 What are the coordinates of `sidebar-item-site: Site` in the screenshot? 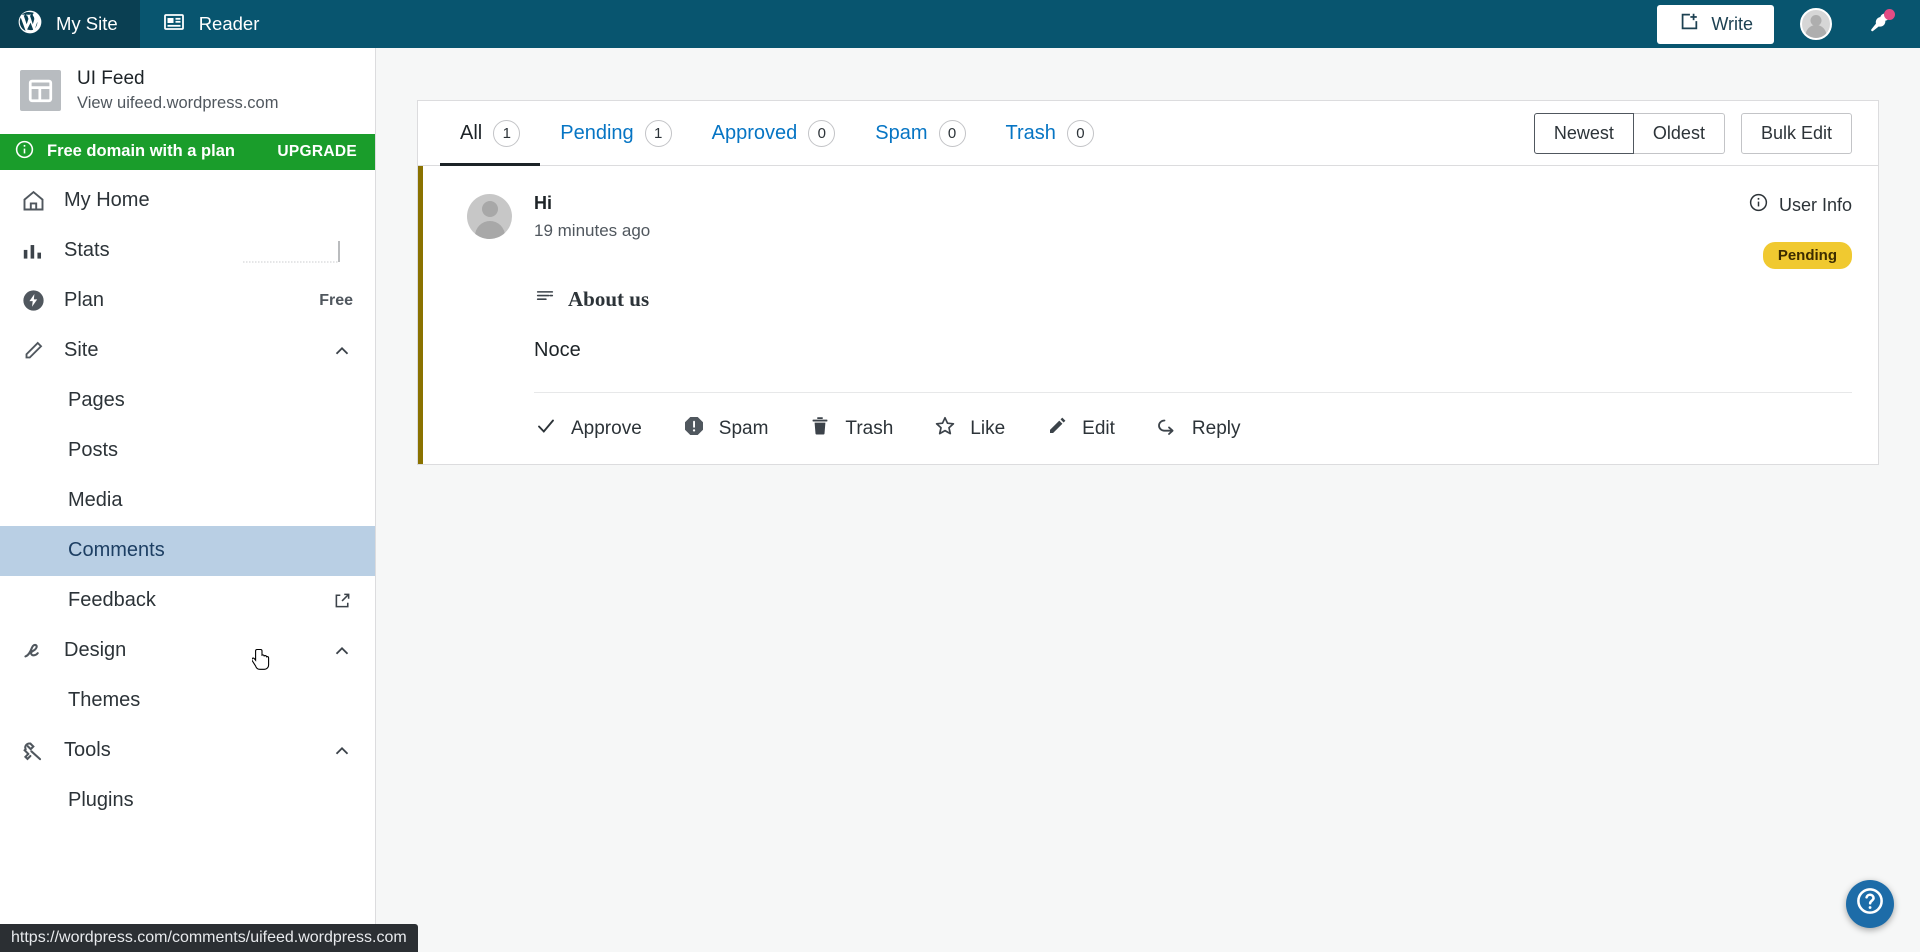 It's located at (187, 351).